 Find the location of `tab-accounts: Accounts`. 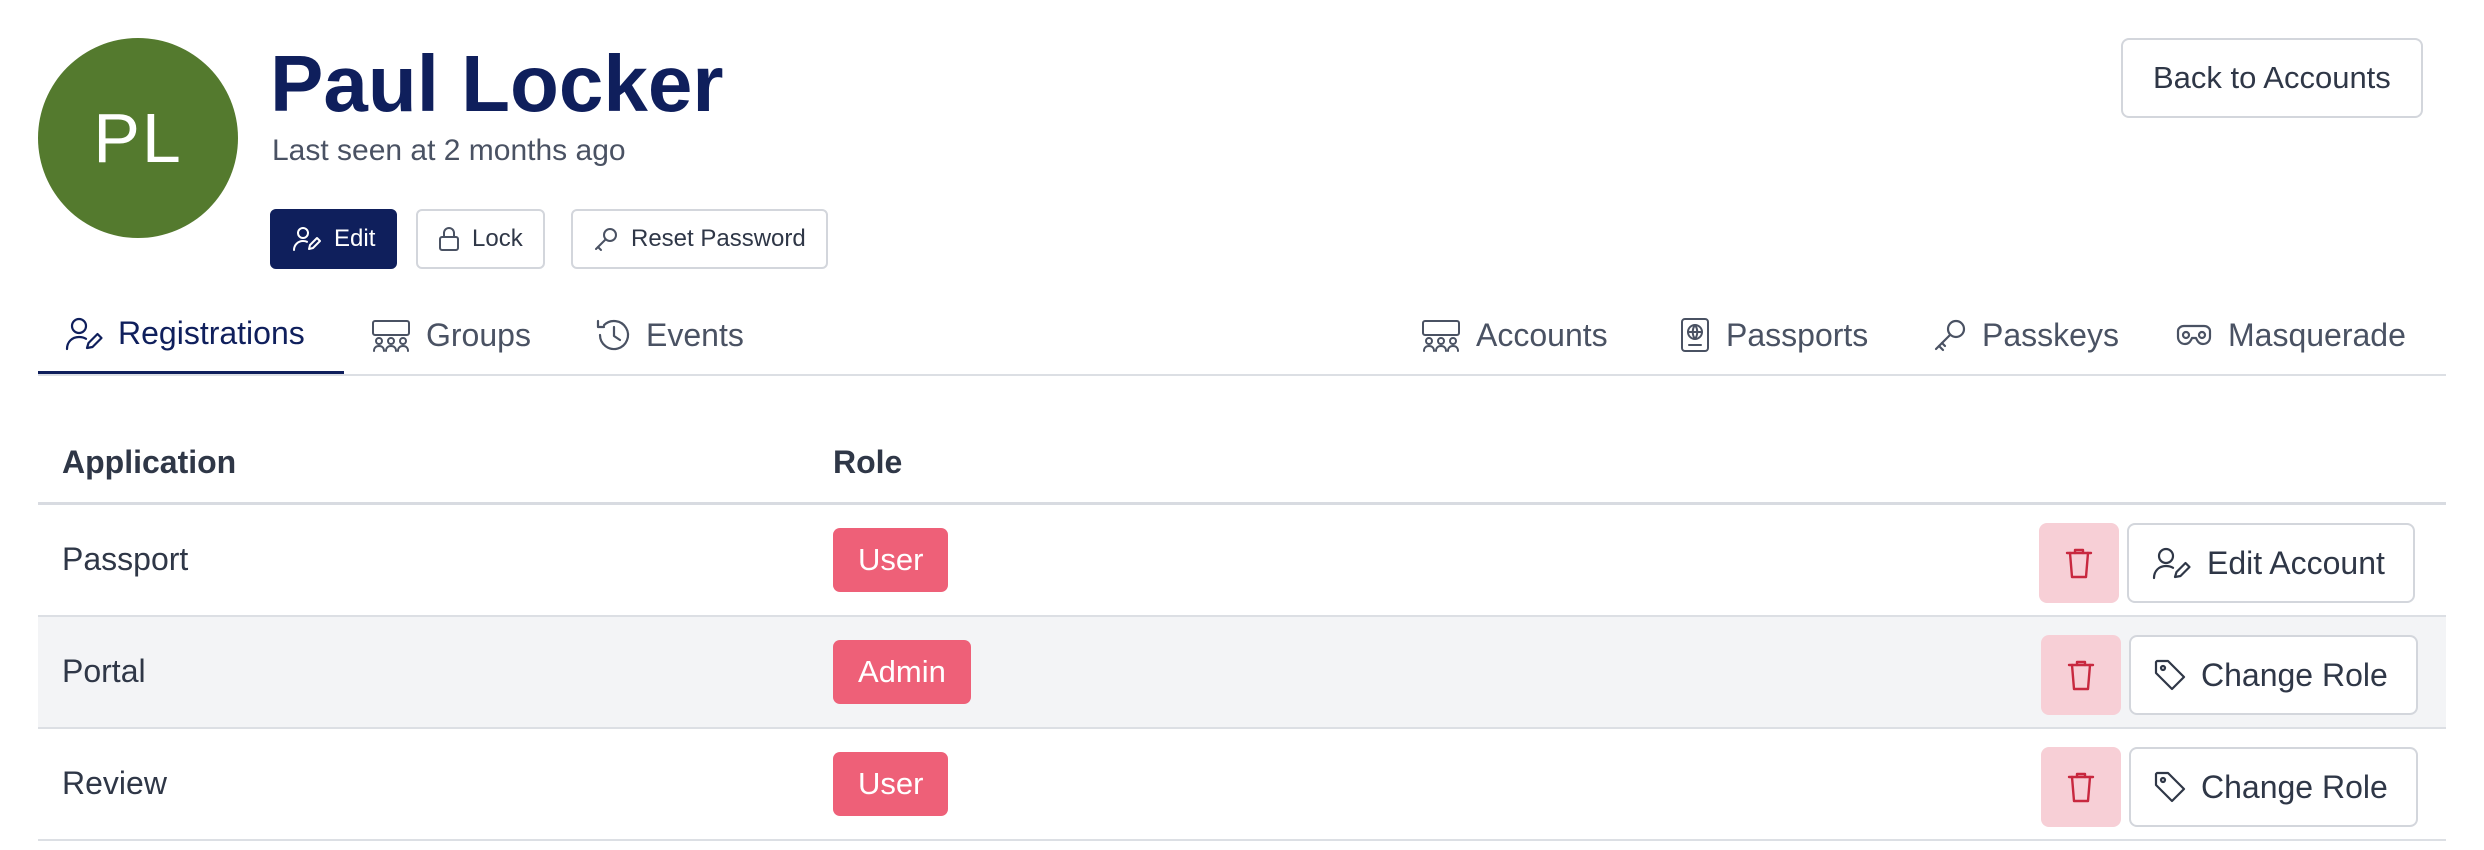

tab-accounts: Accounts is located at coordinates (1514, 335).